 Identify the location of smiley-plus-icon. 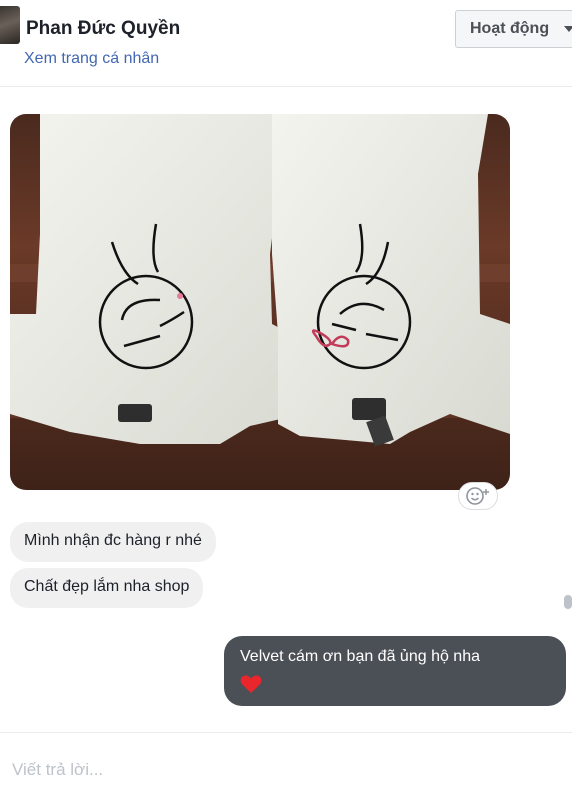
(477, 496).